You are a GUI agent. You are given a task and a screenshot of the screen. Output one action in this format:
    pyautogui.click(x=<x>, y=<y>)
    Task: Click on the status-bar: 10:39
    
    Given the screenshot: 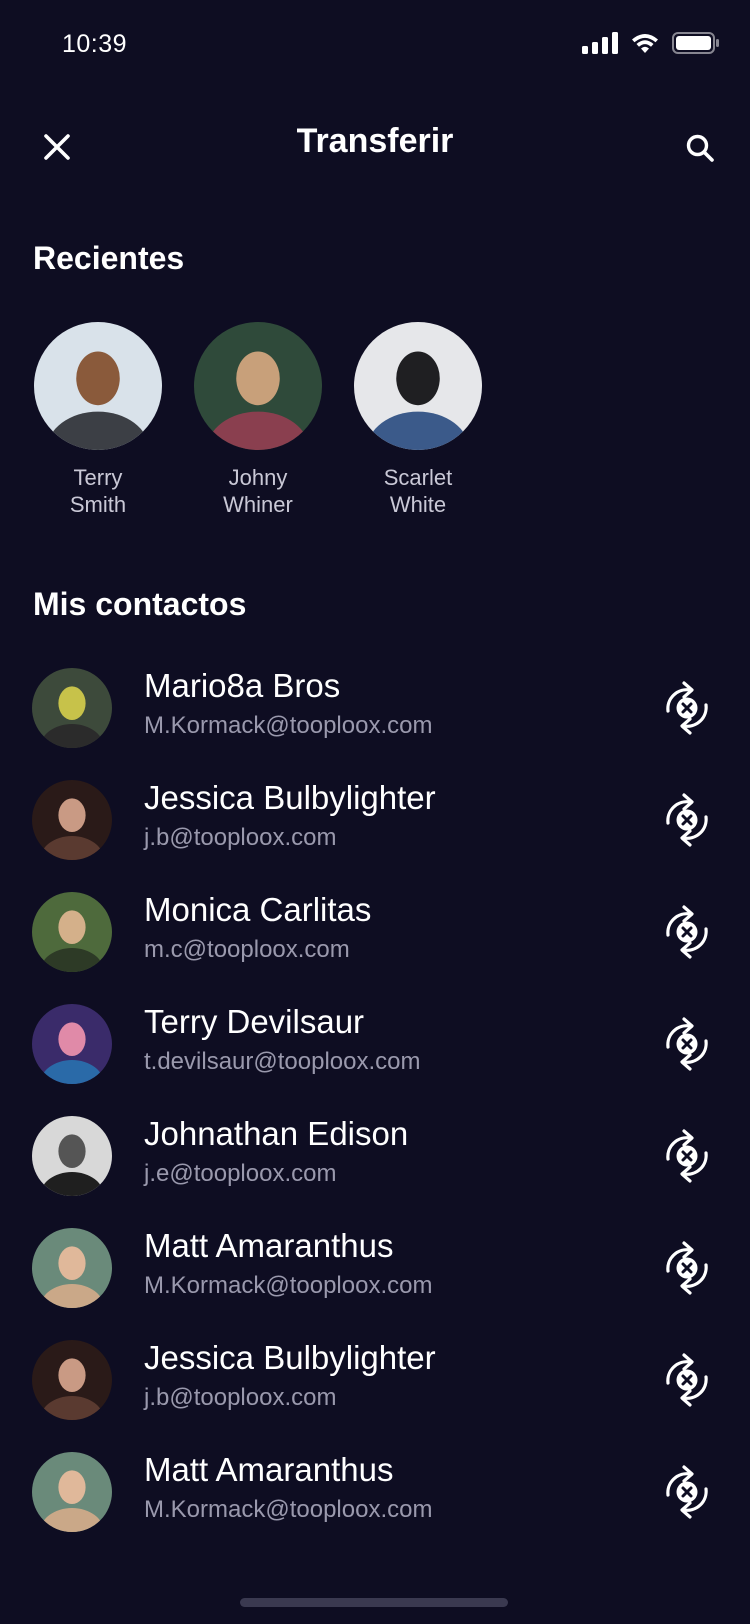 What is the action you would take?
    pyautogui.click(x=375, y=48)
    